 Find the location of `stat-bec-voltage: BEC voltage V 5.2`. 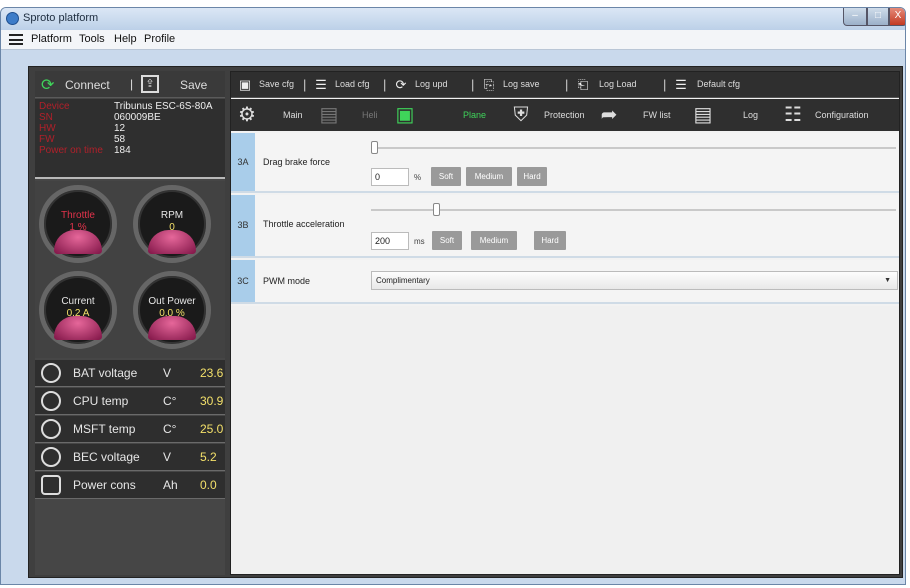

stat-bec-voltage: BEC voltage V 5.2 is located at coordinates (130, 457).